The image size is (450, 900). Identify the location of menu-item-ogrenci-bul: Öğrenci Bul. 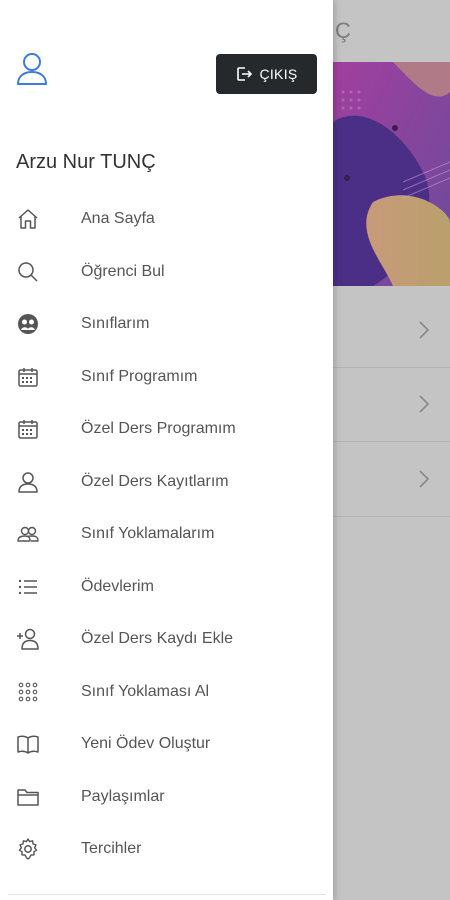
(166, 272).